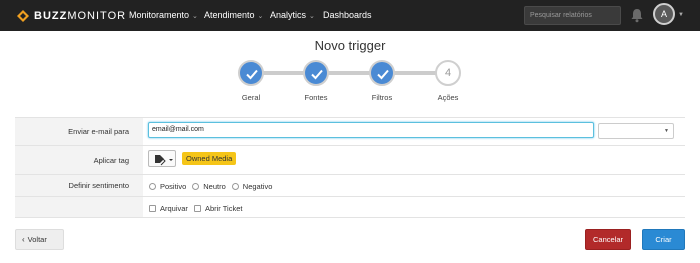 The width and height of the screenshot is (700, 263). Describe the element at coordinates (79, 131) in the screenshot. I see `email-label: Enviar e-mail para` at that location.